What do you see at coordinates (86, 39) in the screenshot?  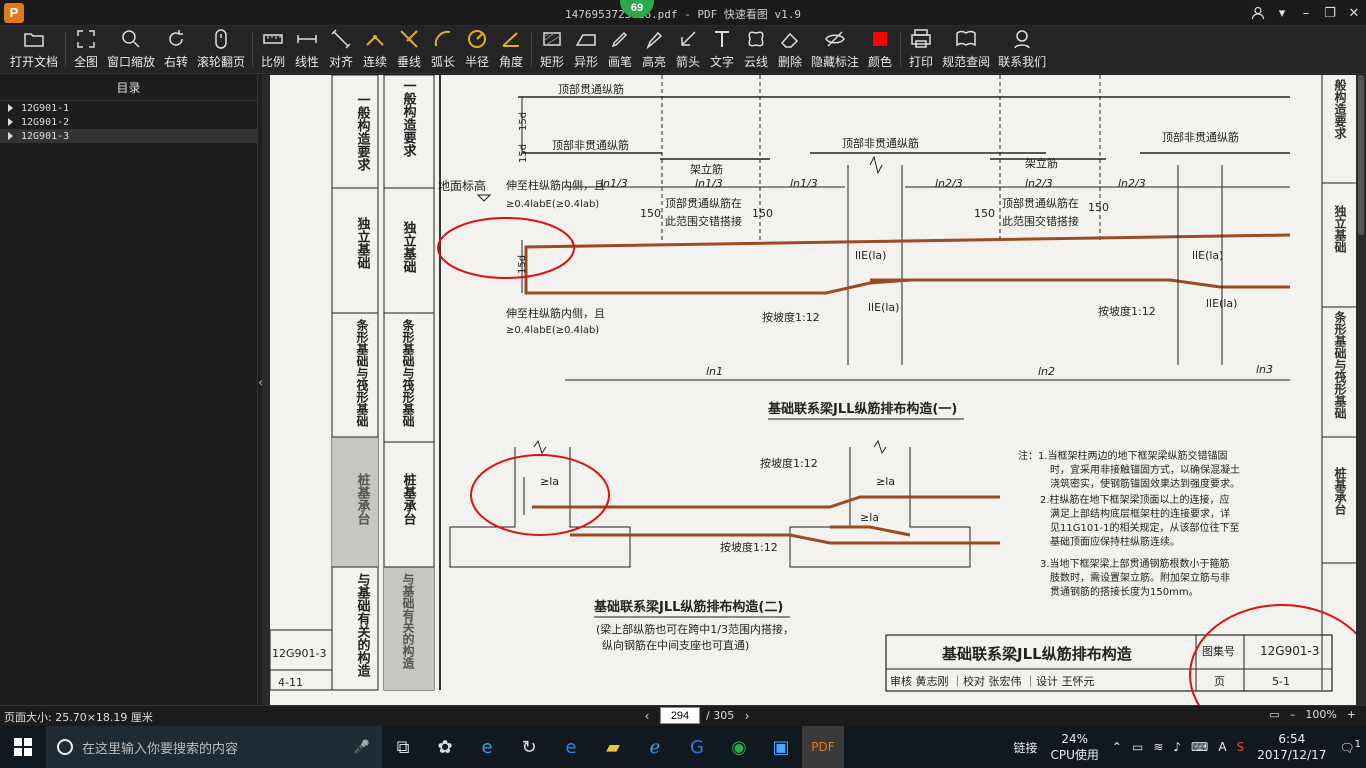 I see `fit-all-icon` at bounding box center [86, 39].